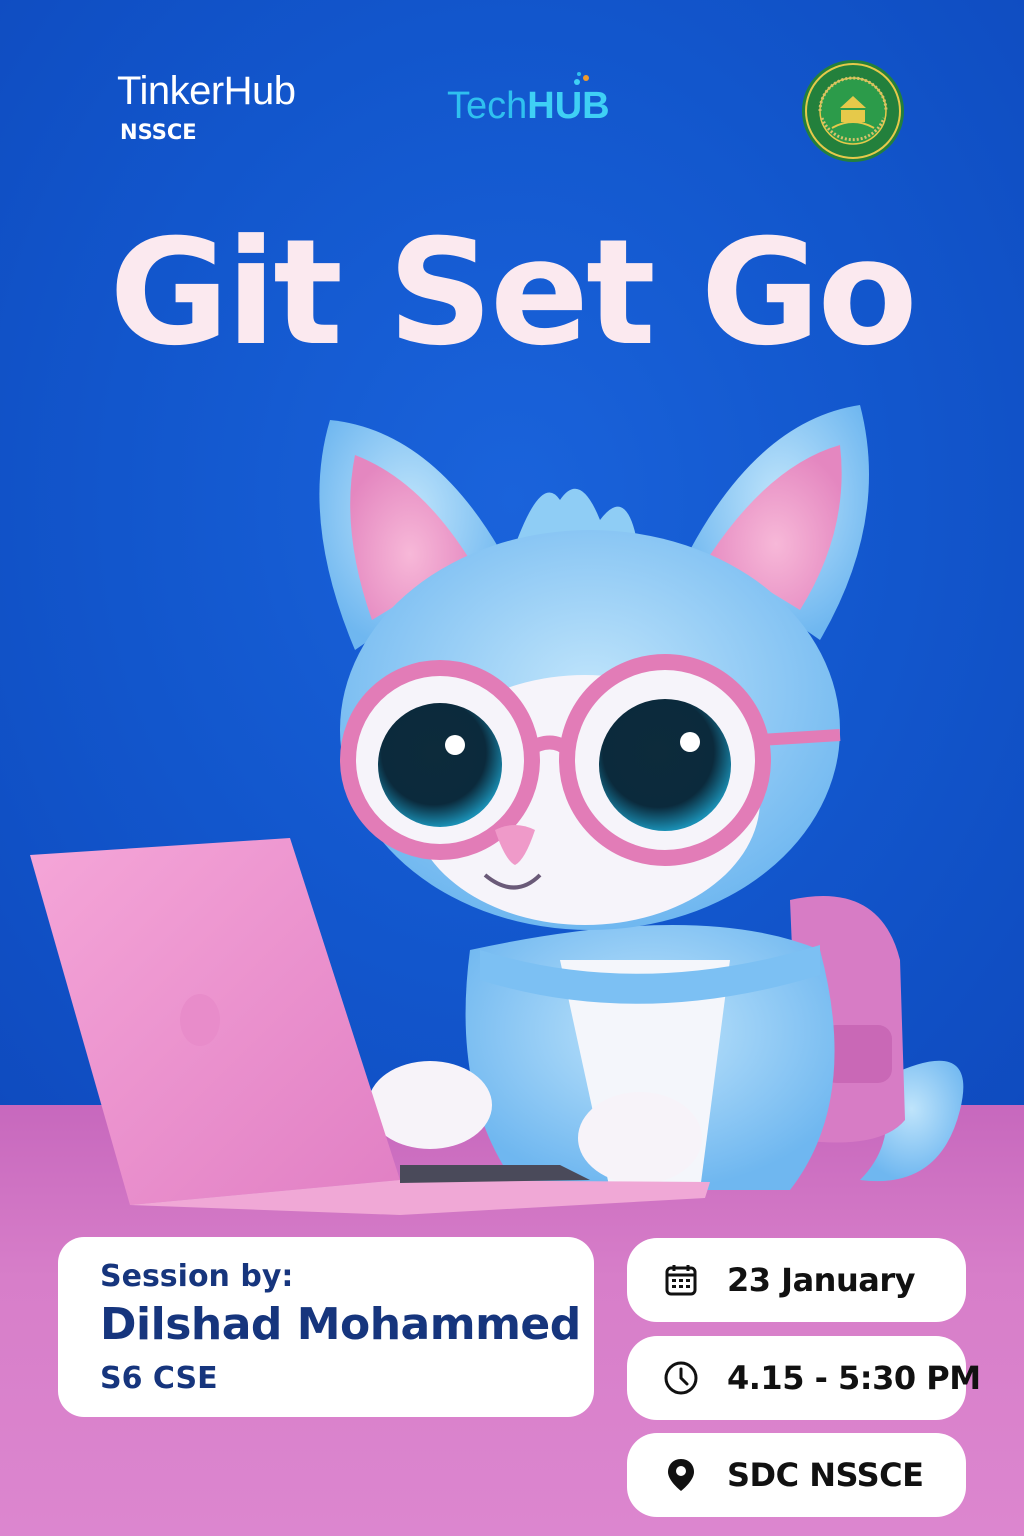  What do you see at coordinates (854, 1378) in the screenshot?
I see `event-time: 4.15 - 5:30 PM` at bounding box center [854, 1378].